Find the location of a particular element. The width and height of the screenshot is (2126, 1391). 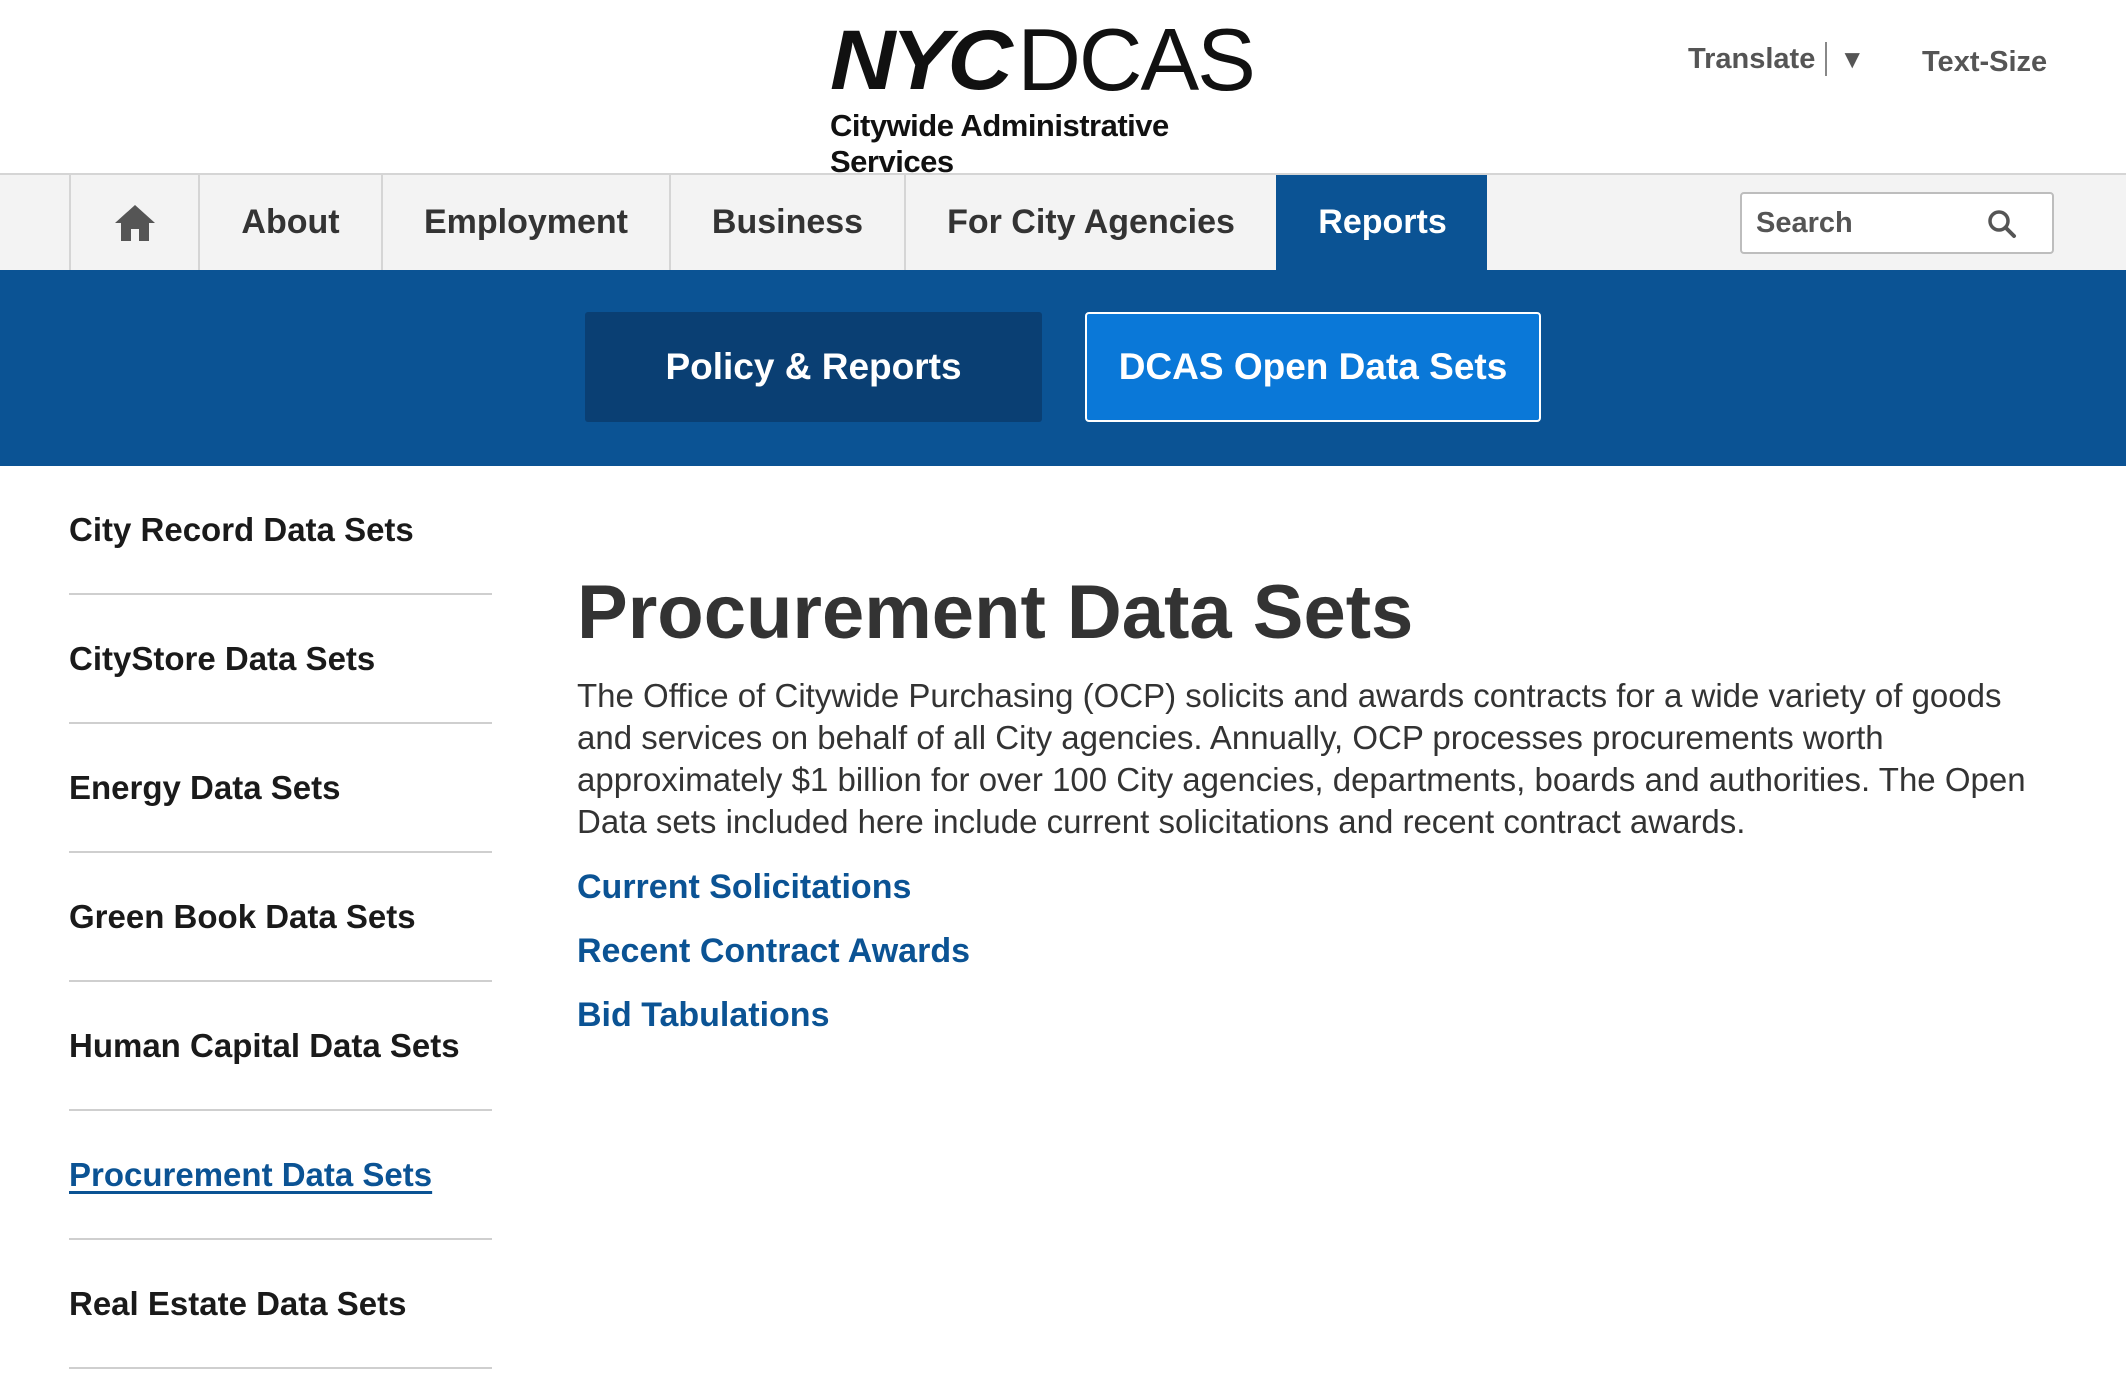

translate-label: Translate is located at coordinates (1752, 58).